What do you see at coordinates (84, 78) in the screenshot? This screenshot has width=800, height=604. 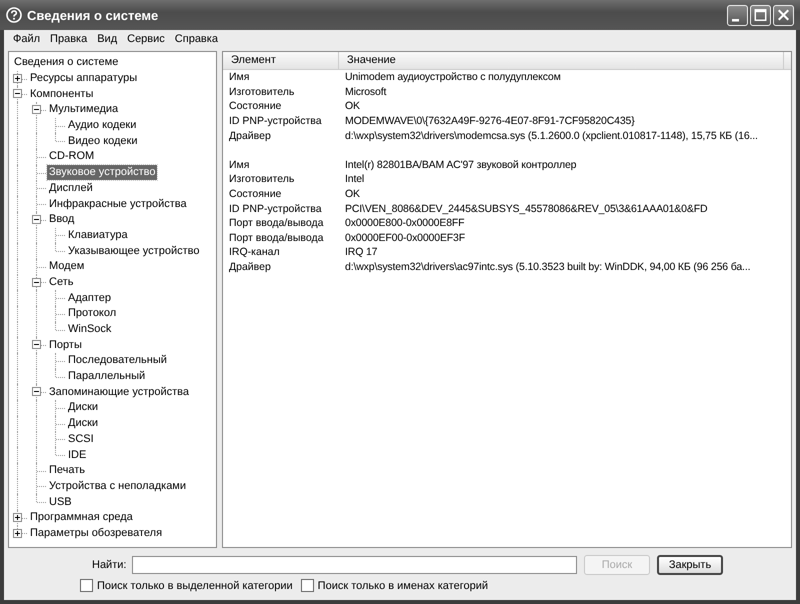 I see `tree-item: Ресурсы аппаратуры` at bounding box center [84, 78].